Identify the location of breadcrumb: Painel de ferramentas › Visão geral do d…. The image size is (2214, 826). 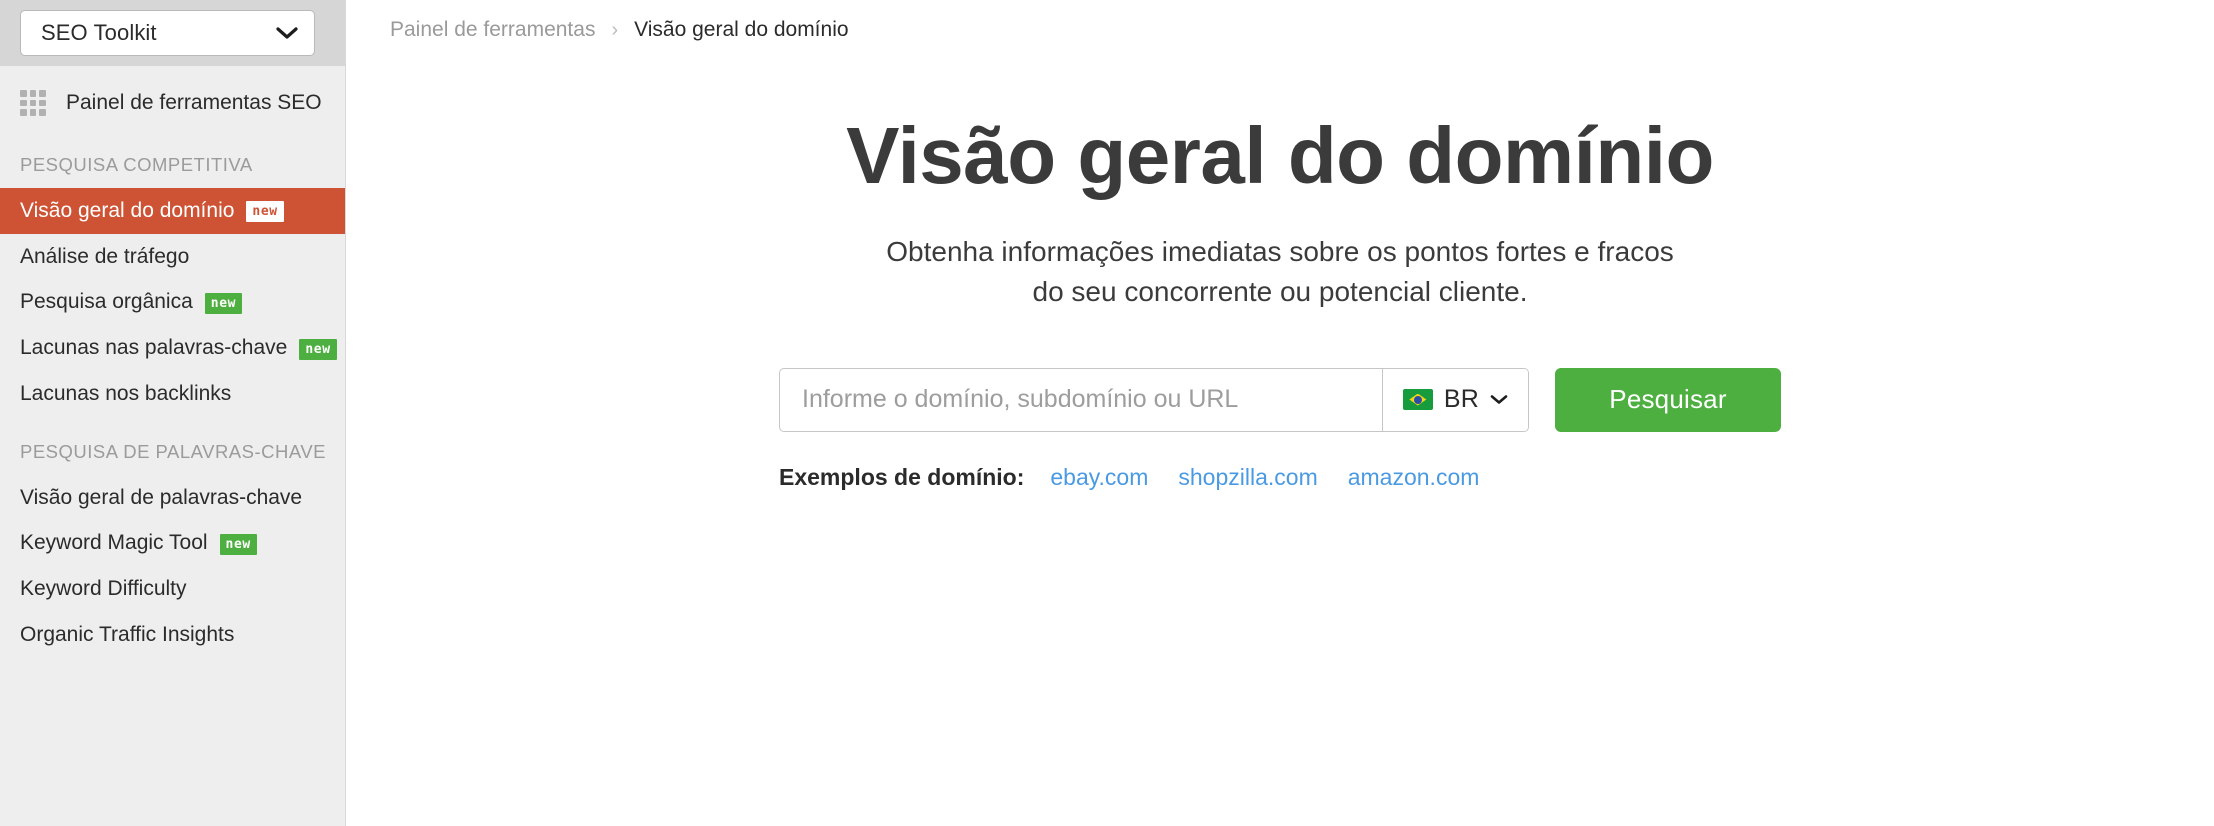
(1280, 21).